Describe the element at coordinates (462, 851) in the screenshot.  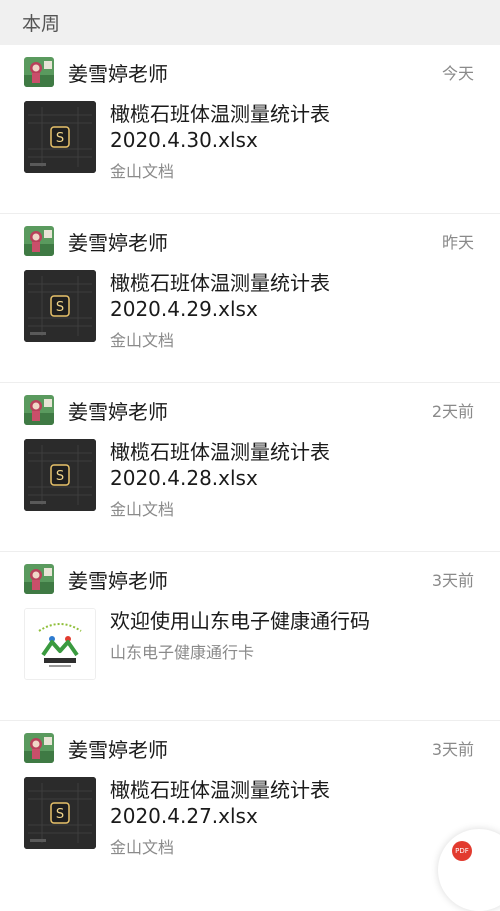
I see `pdf-icon: PDF` at that location.